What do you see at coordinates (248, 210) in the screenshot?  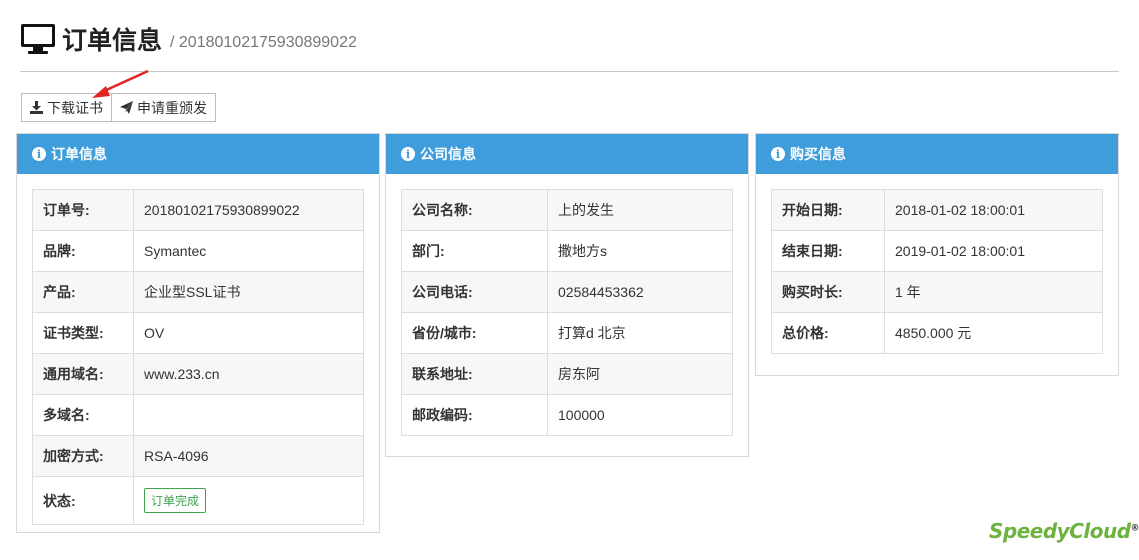 I see `order-number-value: 20180102175930899022` at bounding box center [248, 210].